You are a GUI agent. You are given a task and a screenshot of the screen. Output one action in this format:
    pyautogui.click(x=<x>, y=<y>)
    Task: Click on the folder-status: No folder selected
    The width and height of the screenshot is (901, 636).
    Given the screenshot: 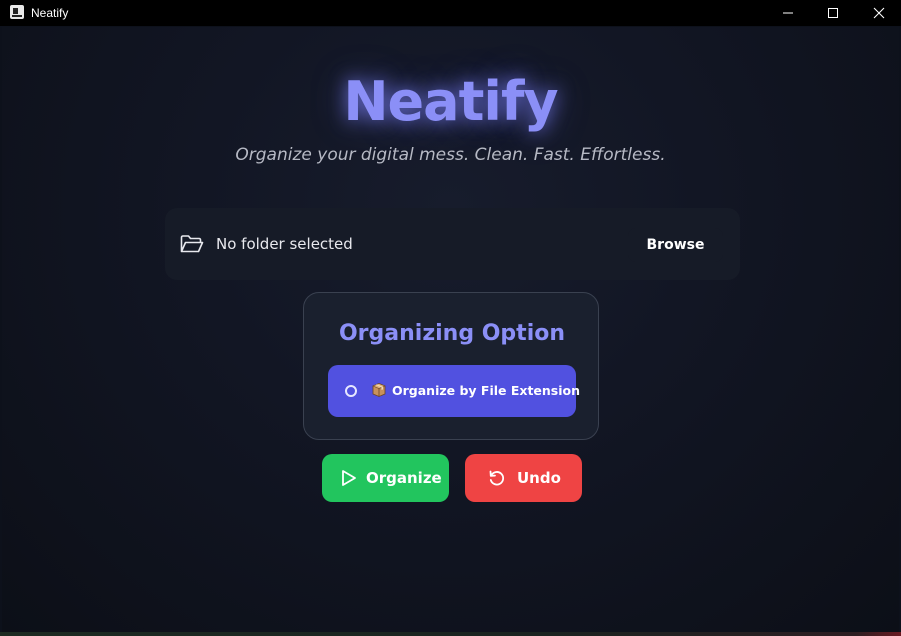 What is the action you would take?
    pyautogui.click(x=284, y=244)
    